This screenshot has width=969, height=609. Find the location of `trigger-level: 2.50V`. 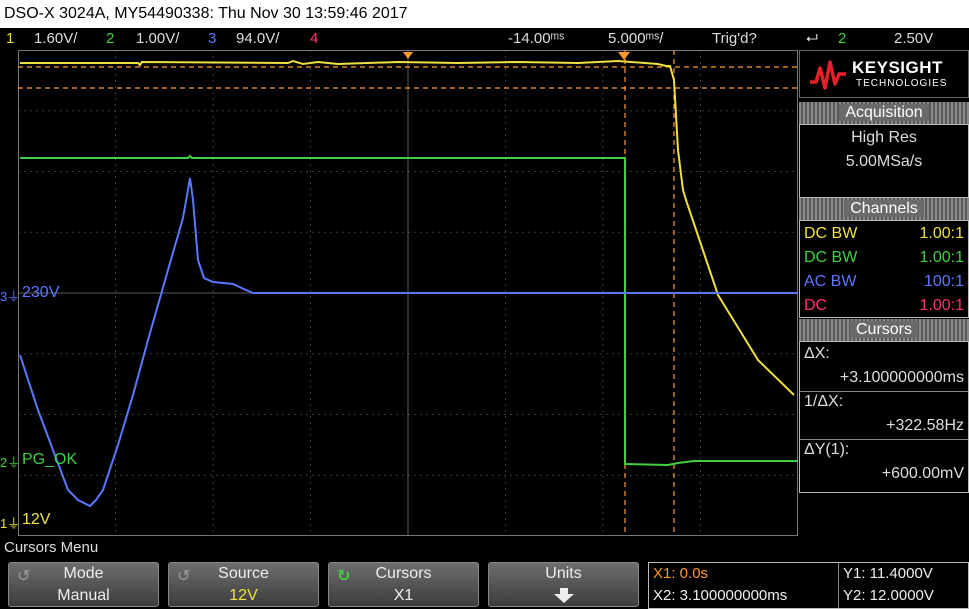

trigger-level: 2.50V is located at coordinates (913, 39).